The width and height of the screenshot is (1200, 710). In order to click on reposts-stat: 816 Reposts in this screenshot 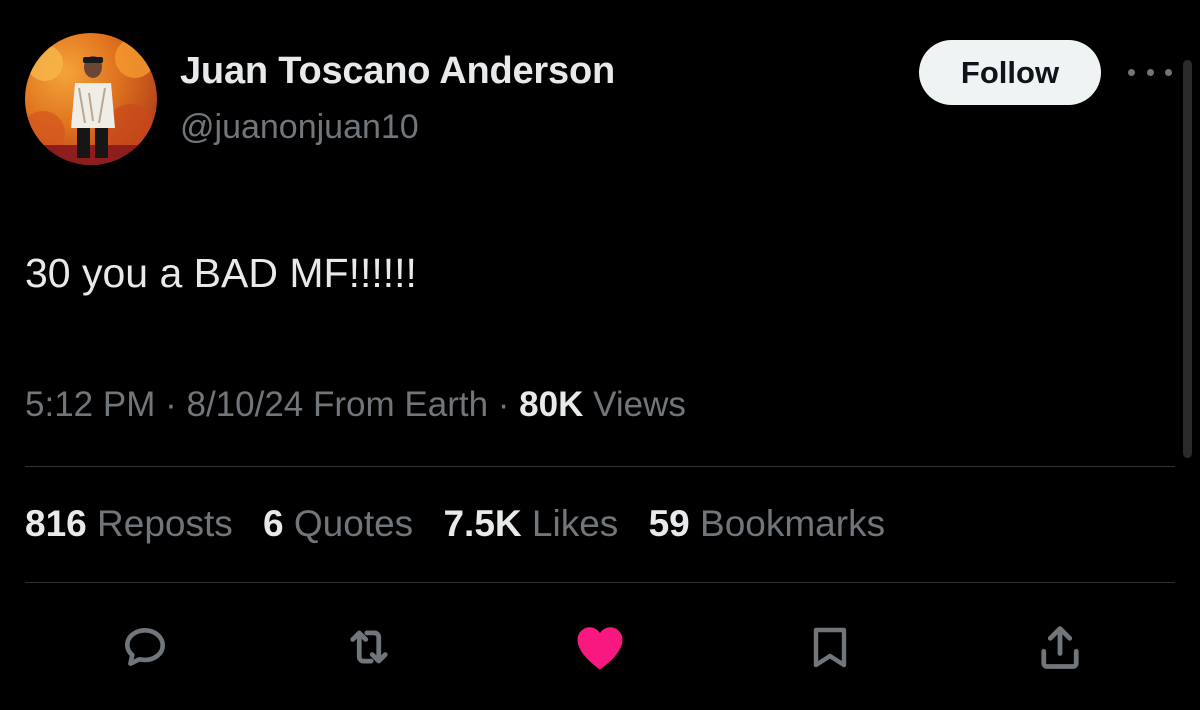, I will do `click(129, 523)`.